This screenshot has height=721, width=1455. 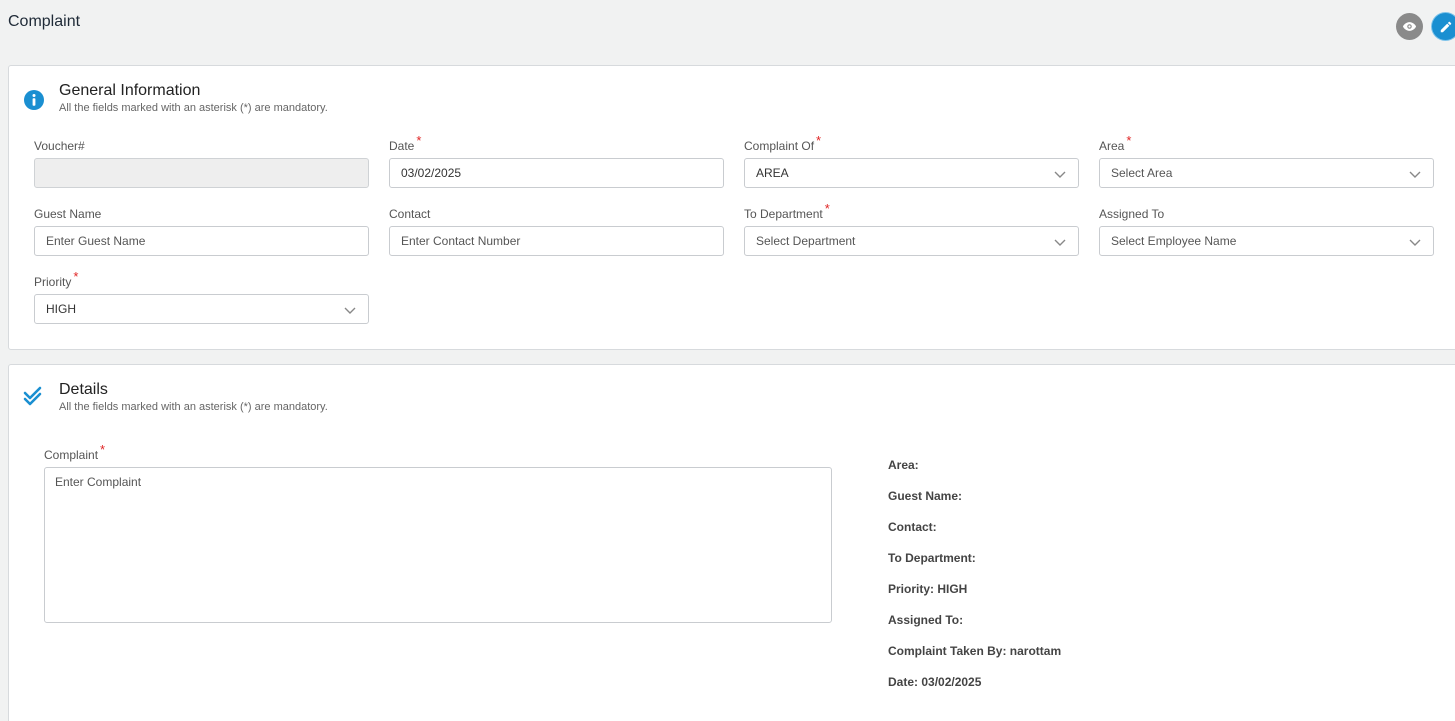 I want to click on summary-contact: Contact:, so click(x=912, y=527).